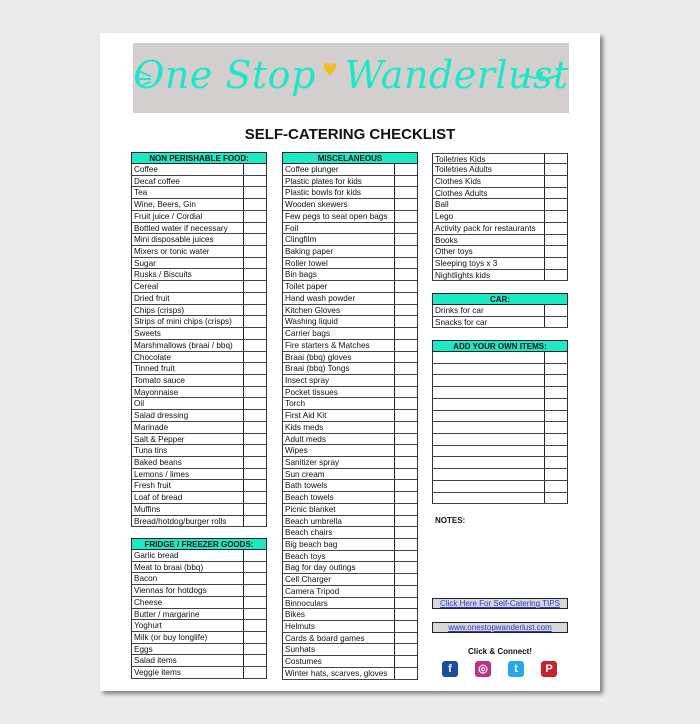 The image size is (700, 724). What do you see at coordinates (483, 669) in the screenshot?
I see `instagram-icon: ◎` at bounding box center [483, 669].